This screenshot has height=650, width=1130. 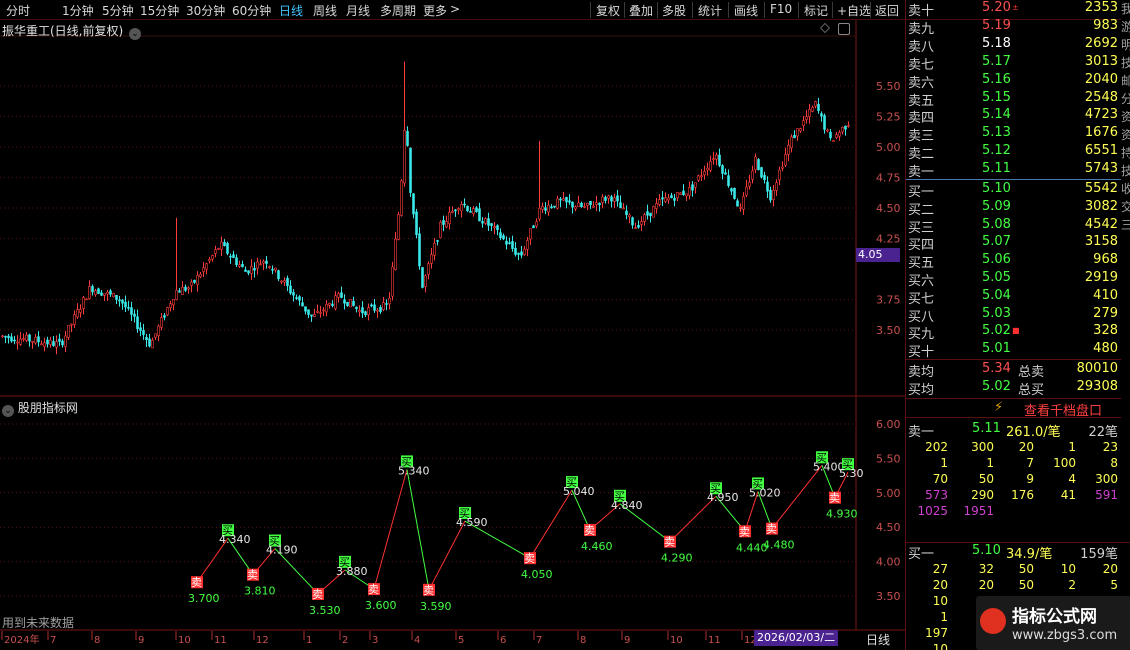 I want to click on ask-level-row: 卖一 5.11 5743, so click(x=1018, y=170).